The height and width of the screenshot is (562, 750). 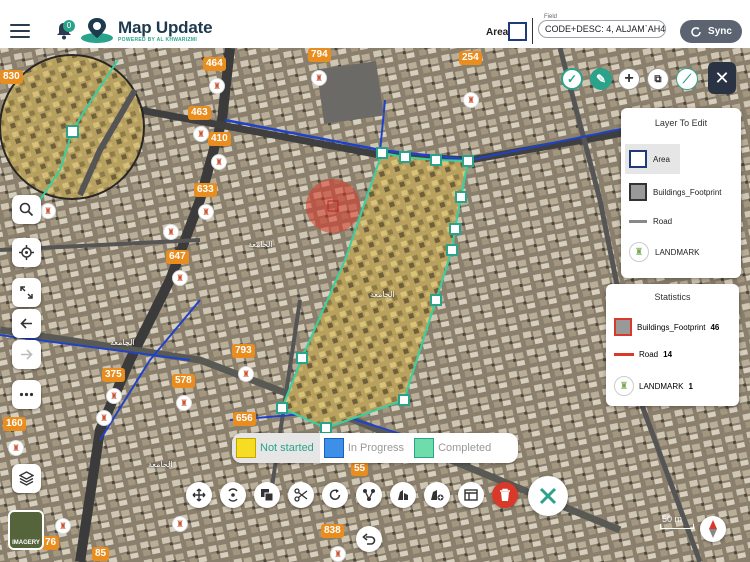 I want to click on confirm-button: ✓, so click(x=572, y=79).